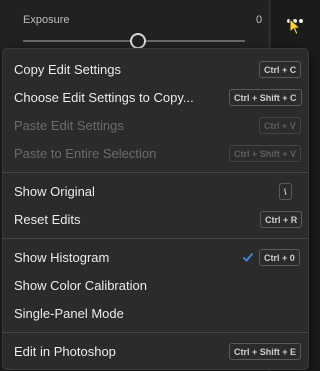 This screenshot has height=371, width=320. Describe the element at coordinates (69, 125) in the screenshot. I see `menu-item-label: Paste Edit Settings` at that location.